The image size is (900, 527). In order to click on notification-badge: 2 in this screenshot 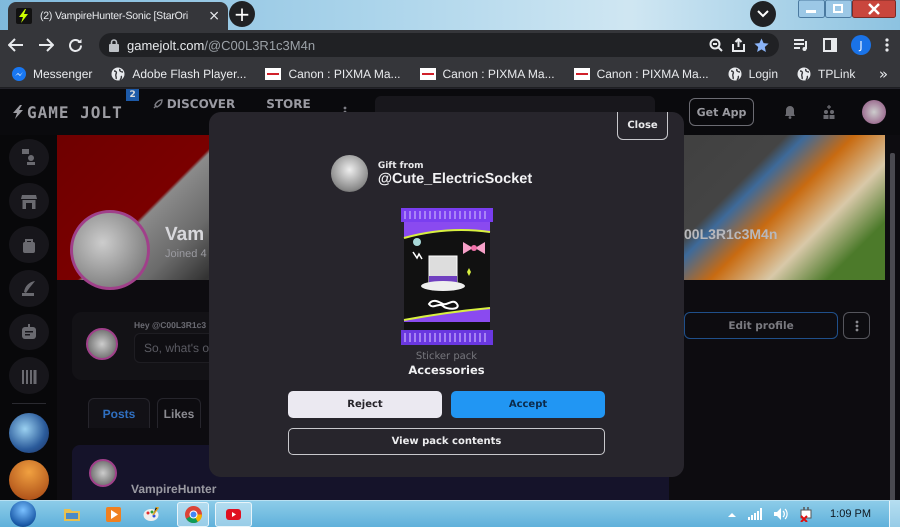, I will do `click(132, 94)`.